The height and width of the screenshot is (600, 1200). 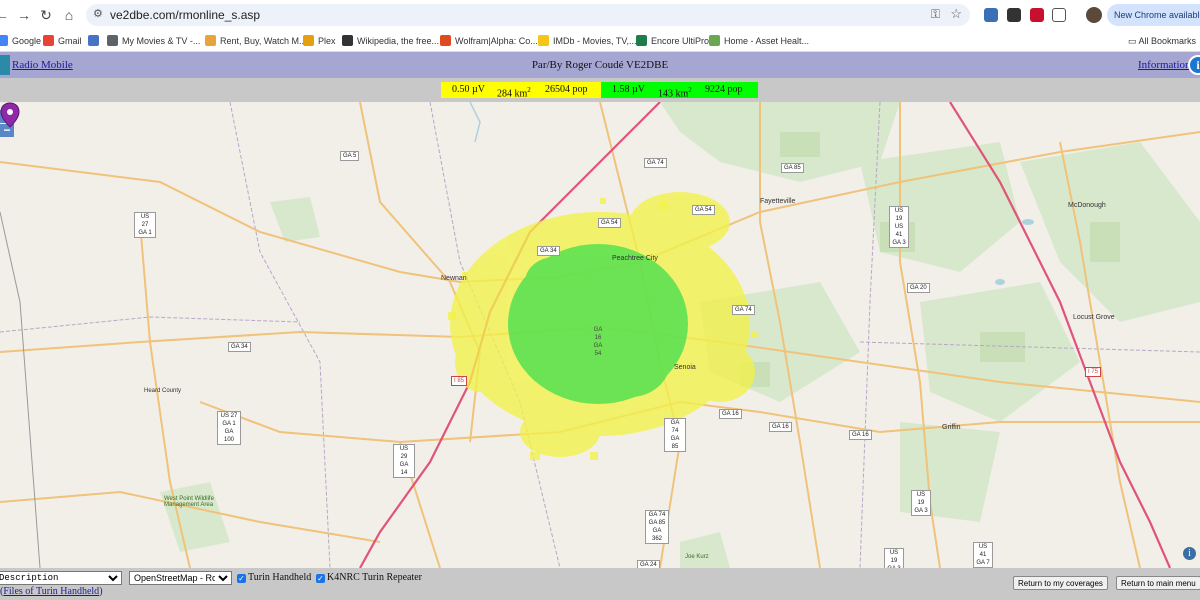 What do you see at coordinates (185, 15) in the screenshot?
I see `url-text: ve2dbe.com/rmonline_s.asp` at bounding box center [185, 15].